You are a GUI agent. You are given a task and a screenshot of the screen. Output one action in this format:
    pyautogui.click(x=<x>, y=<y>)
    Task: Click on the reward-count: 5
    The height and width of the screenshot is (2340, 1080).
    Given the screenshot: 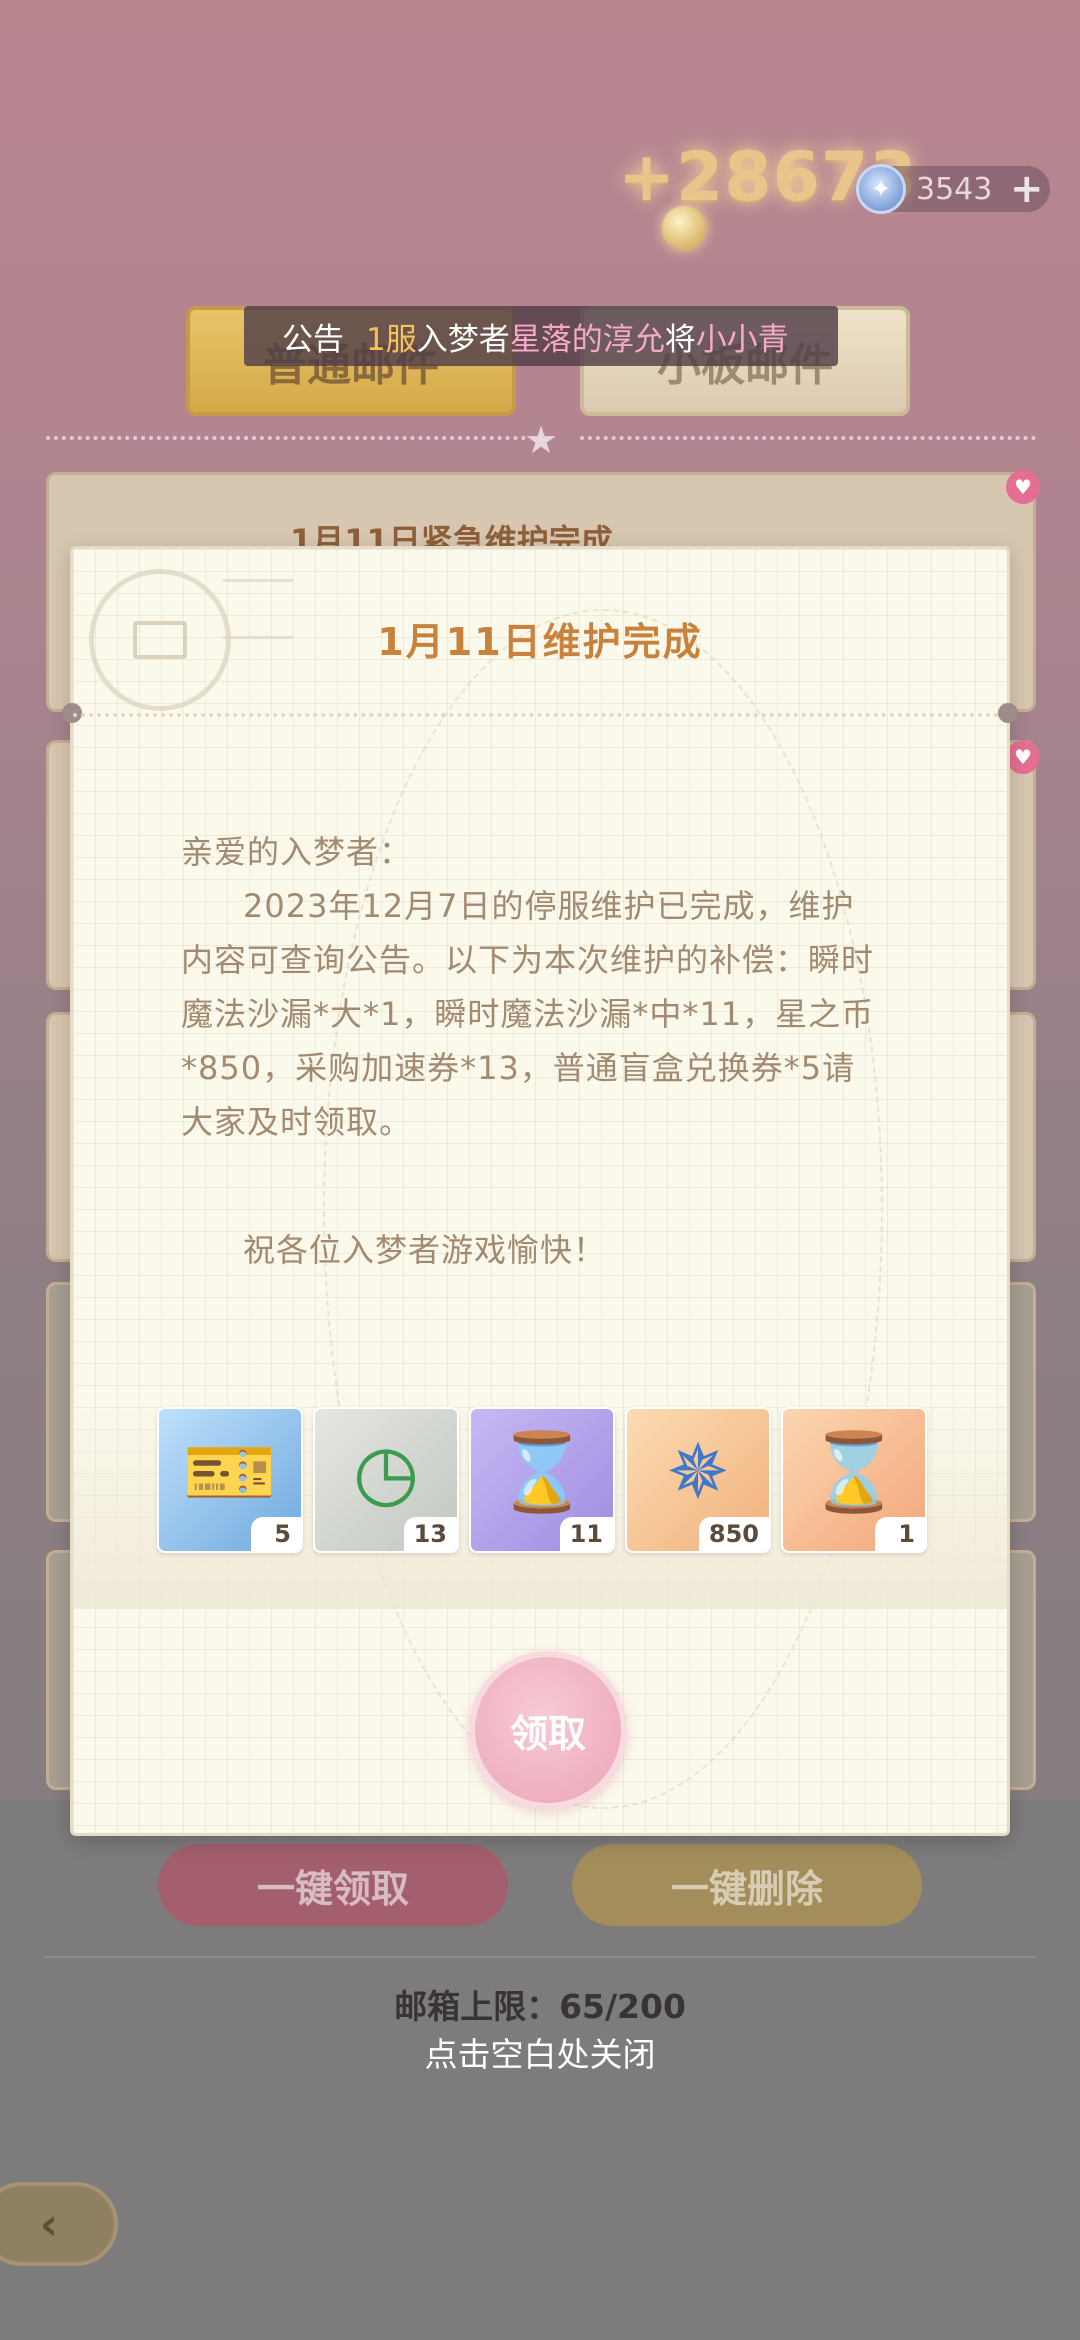 What is the action you would take?
    pyautogui.click(x=276, y=1534)
    